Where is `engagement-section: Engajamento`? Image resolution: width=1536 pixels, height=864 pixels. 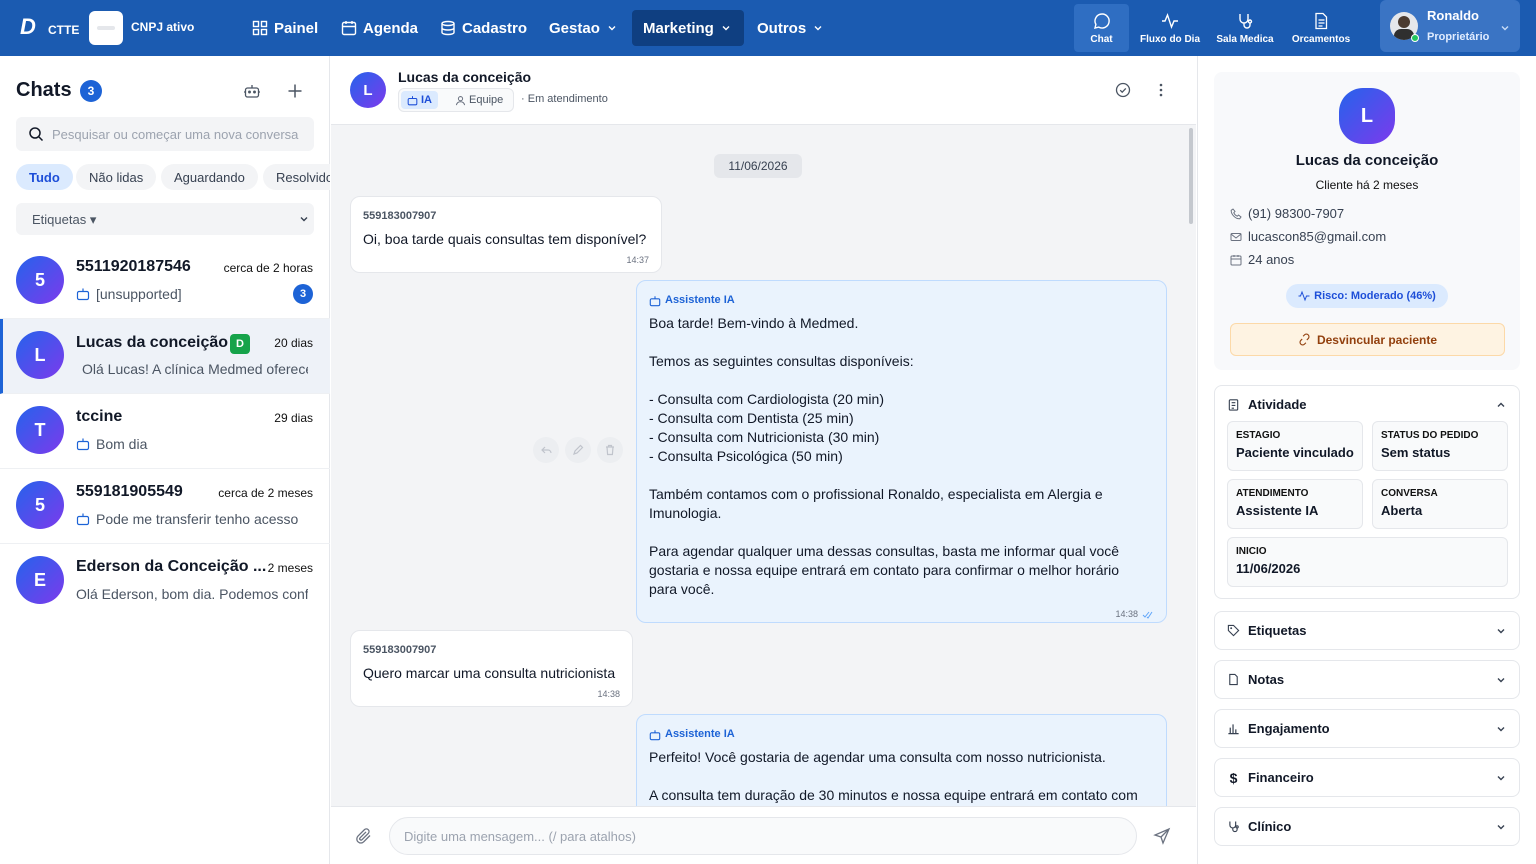 engagement-section: Engajamento is located at coordinates (1367, 728).